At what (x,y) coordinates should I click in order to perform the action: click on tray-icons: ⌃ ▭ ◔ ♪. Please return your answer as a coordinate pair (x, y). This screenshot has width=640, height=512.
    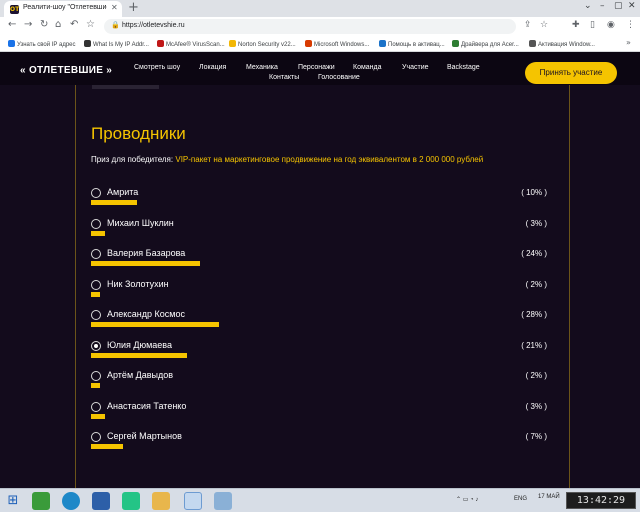
    Looking at the image, I should click on (467, 499).